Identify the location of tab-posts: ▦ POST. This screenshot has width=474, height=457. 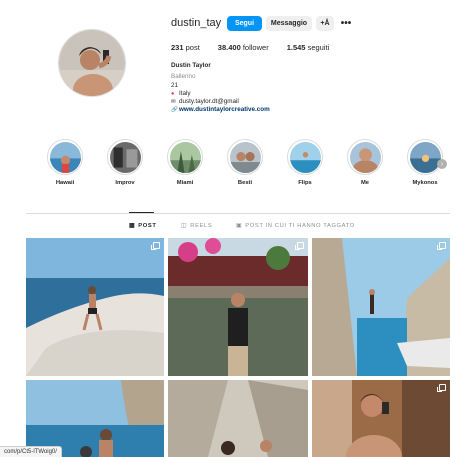
(143, 226).